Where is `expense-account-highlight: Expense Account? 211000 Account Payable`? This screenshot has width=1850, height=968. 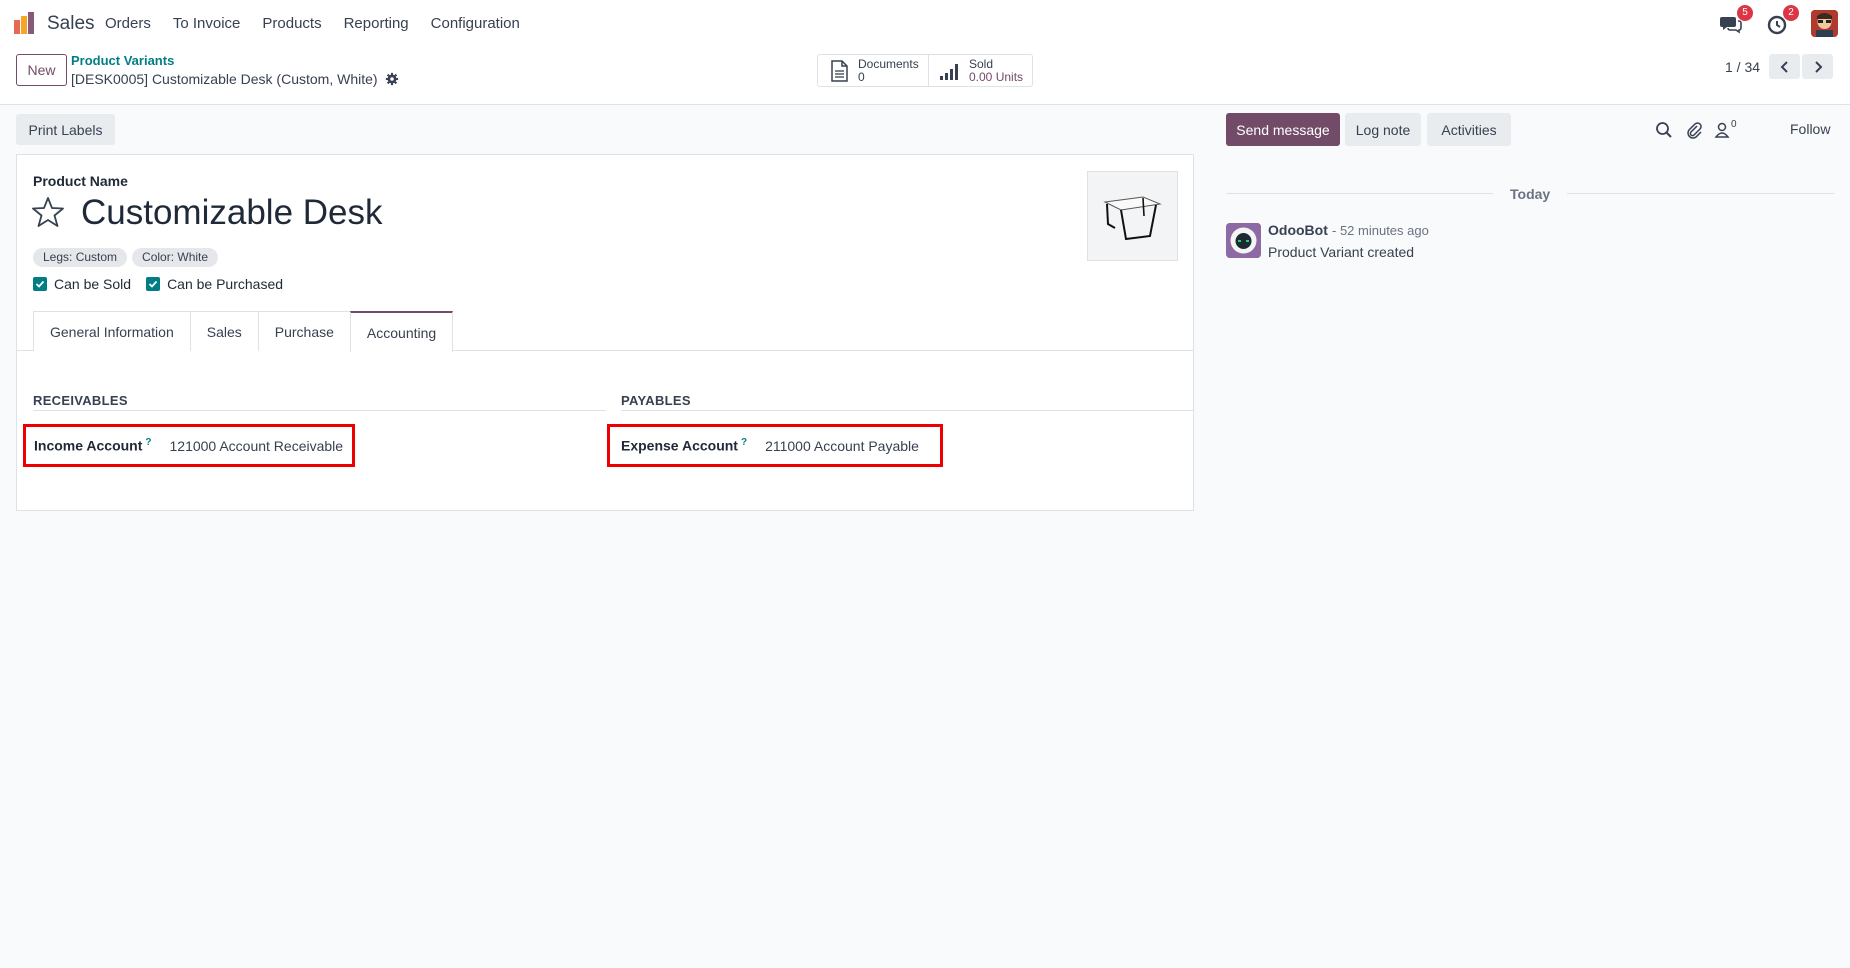
expense-account-highlight: Expense Account? 211000 Account Payable is located at coordinates (775, 445).